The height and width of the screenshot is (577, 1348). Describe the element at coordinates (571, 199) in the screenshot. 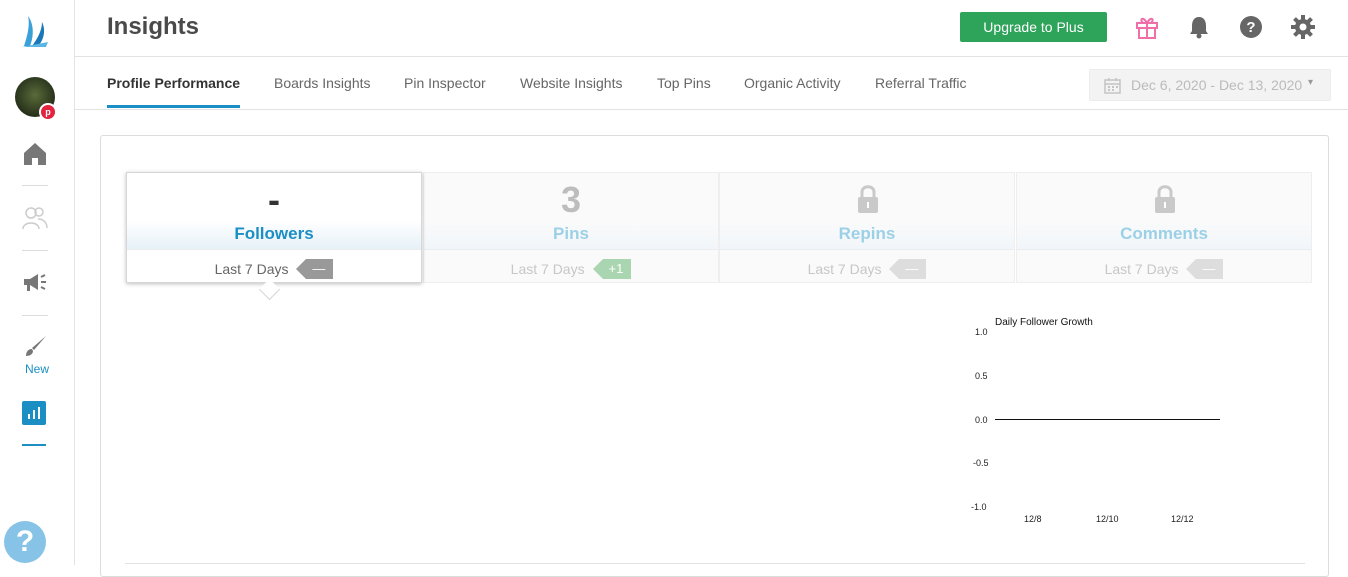

I see `stat-value: 3` at that location.